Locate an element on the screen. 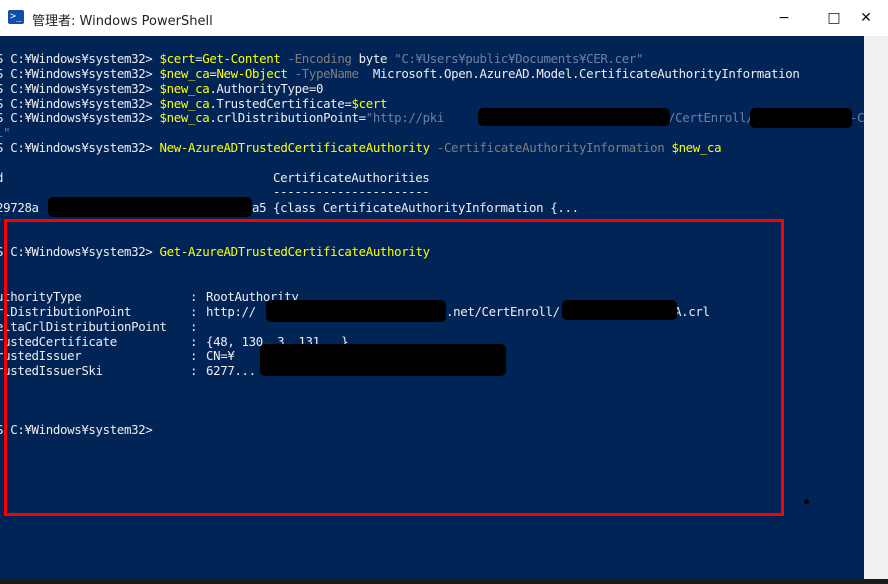 The width and height of the screenshot is (888, 584). wrapped-text: l" is located at coordinates (5, 132).